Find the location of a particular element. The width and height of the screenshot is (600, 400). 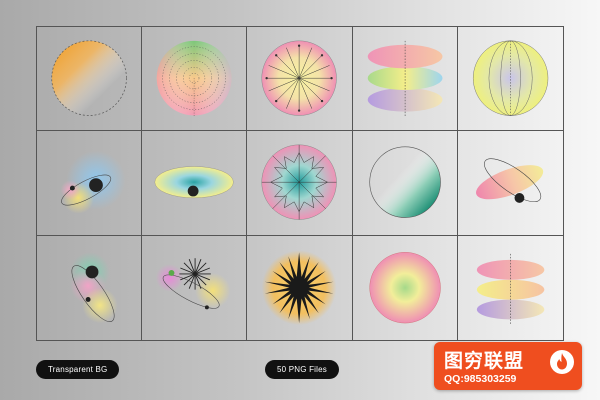

grid-cell-starburst-orbit is located at coordinates (195, 287).